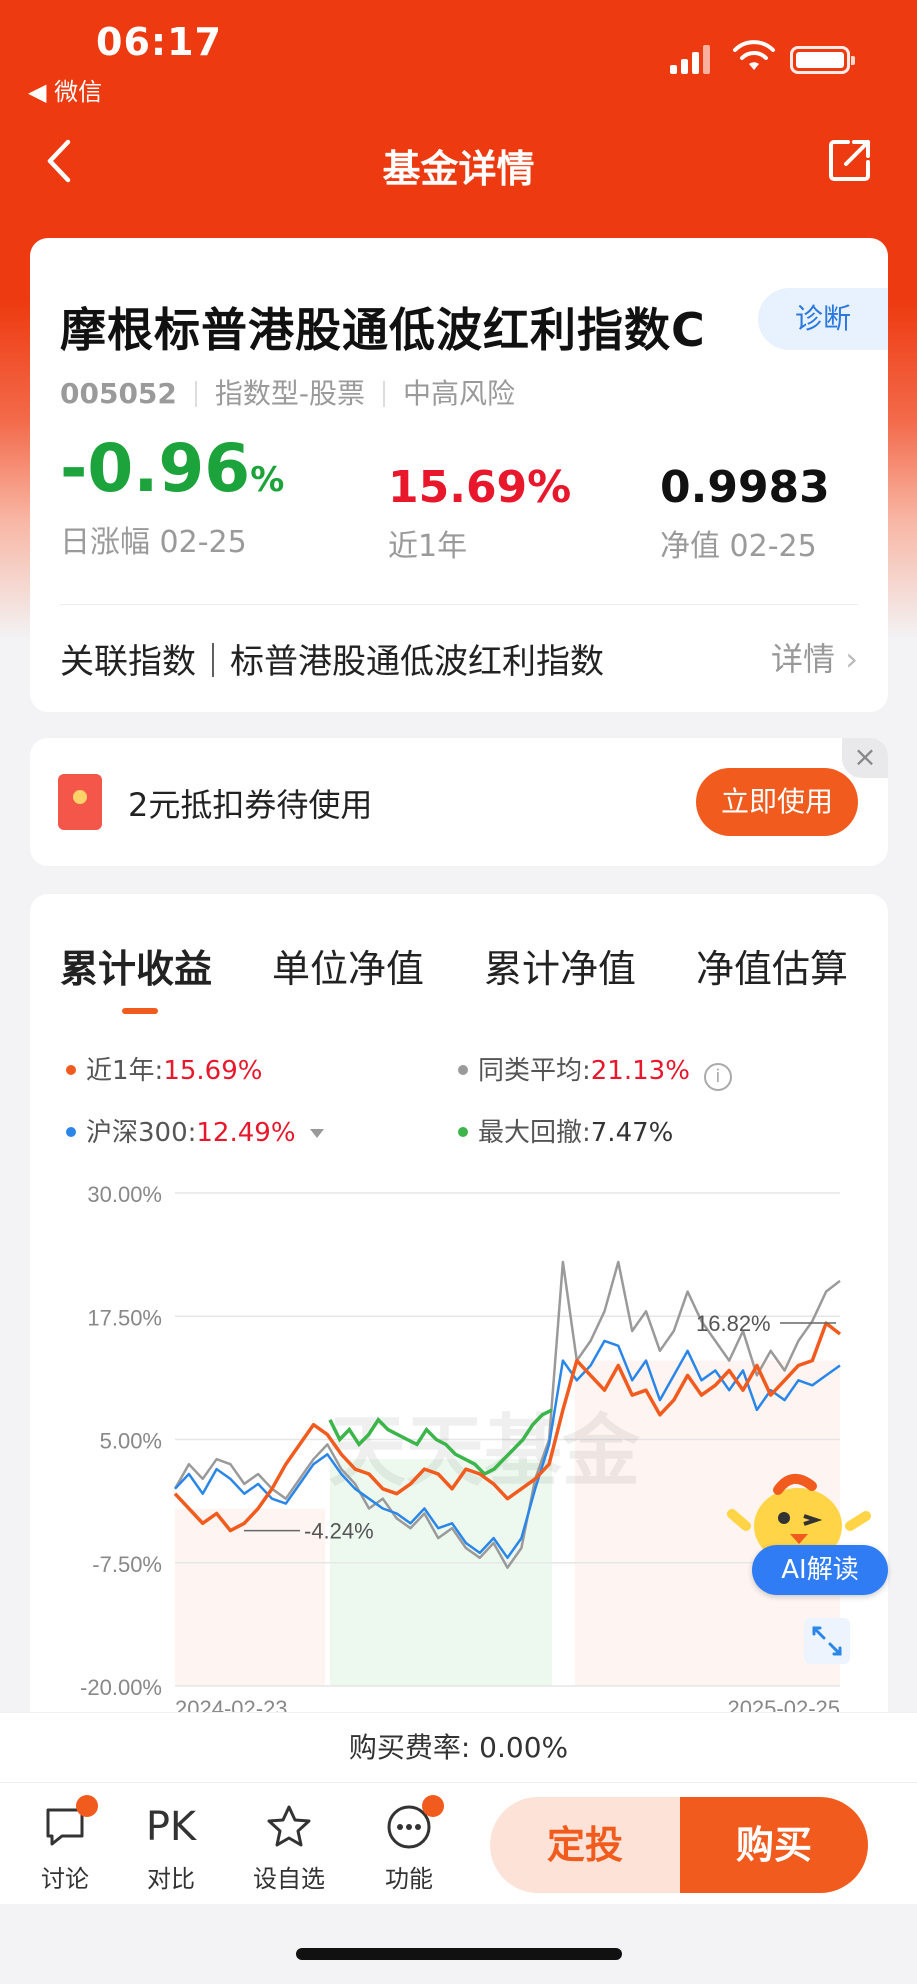 This screenshot has width=917, height=1984. I want to click on auto-invest-button: 定投, so click(585, 1845).